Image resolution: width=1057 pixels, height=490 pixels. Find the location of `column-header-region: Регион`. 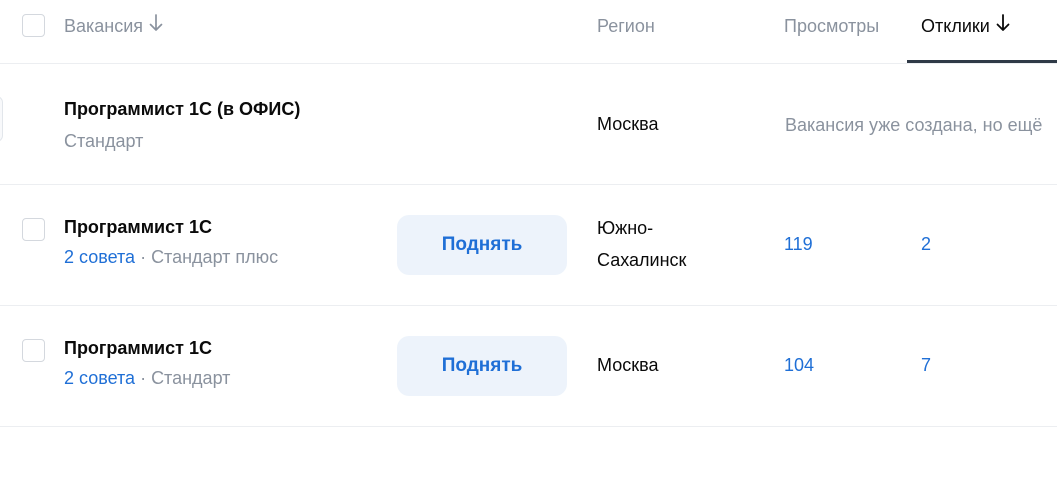

column-header-region: Регион is located at coordinates (626, 26).